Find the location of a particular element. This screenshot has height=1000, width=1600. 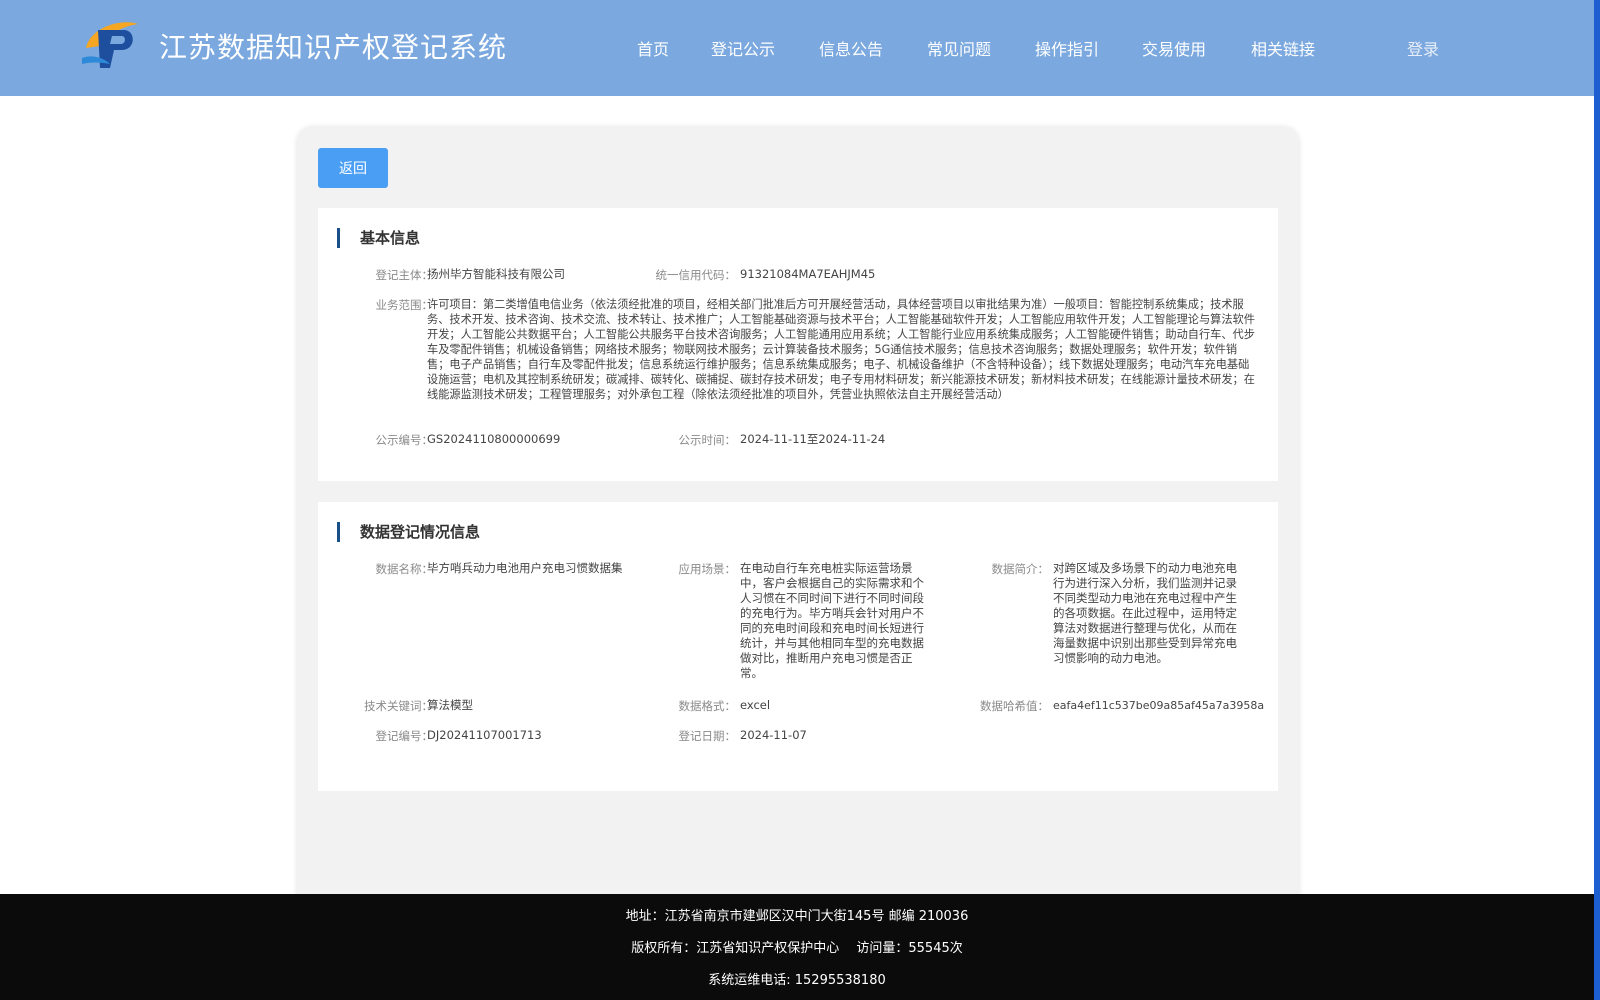

nav-home: 首页 is located at coordinates (653, 48).